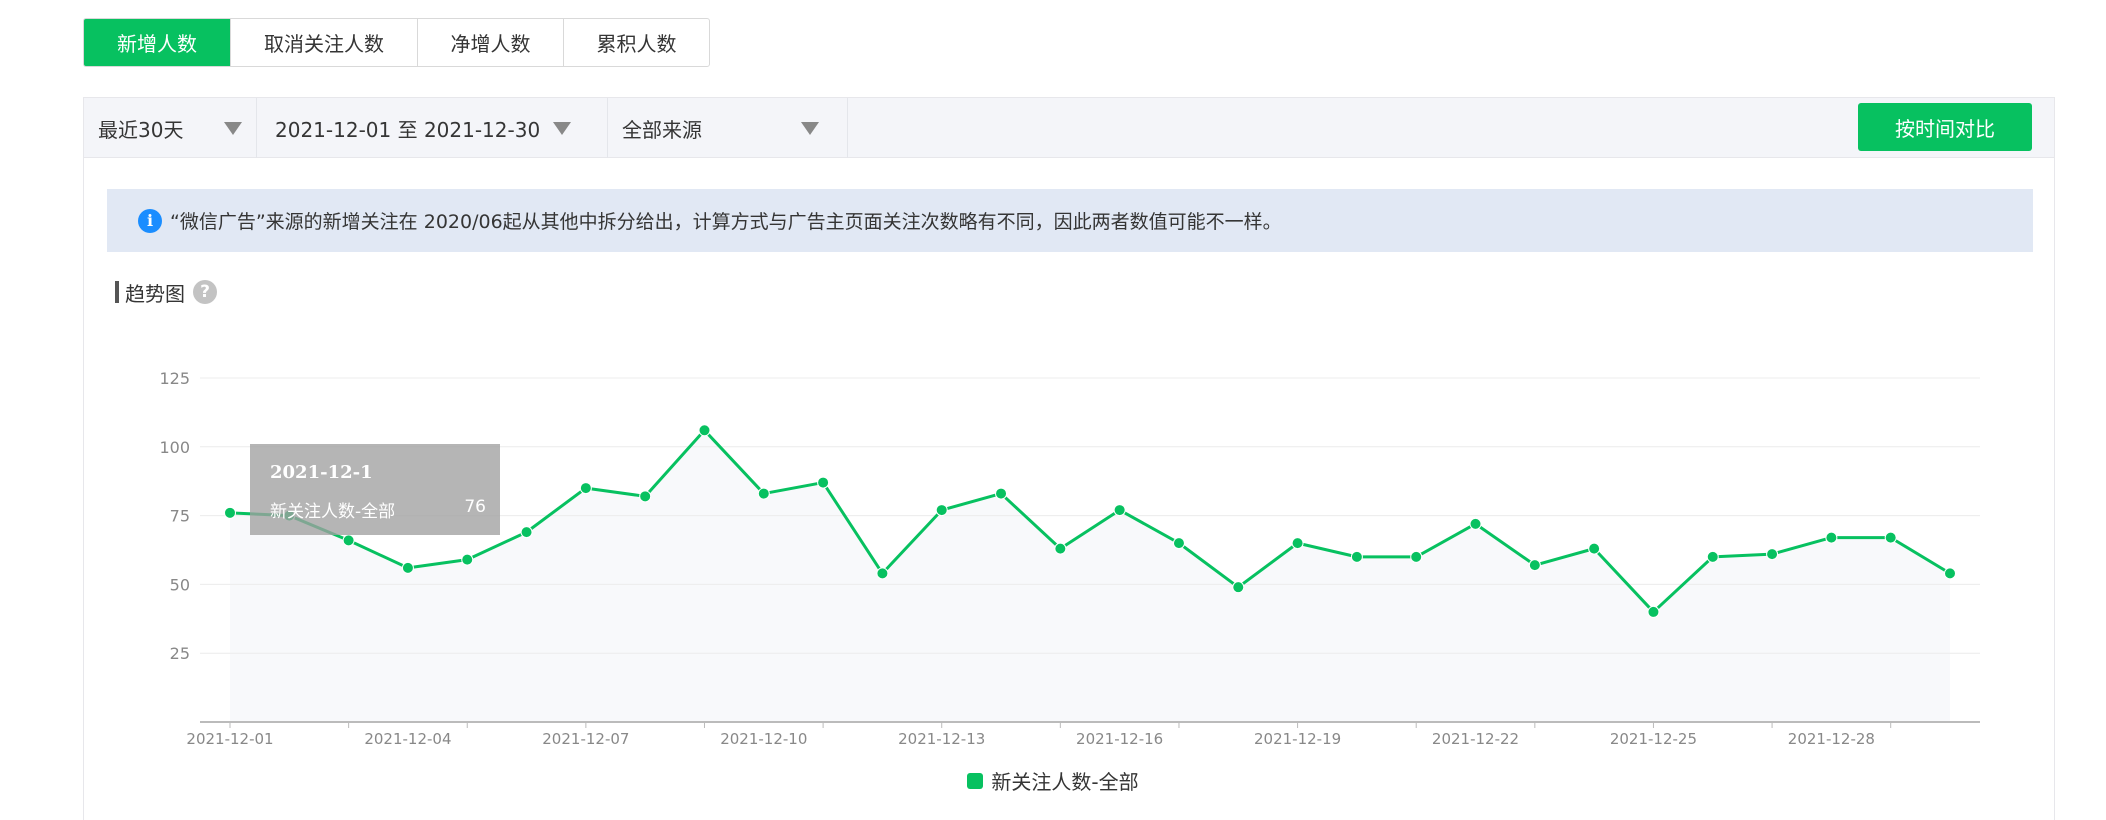  I want to click on tooltip-date: 2021-12-1, so click(321, 472).